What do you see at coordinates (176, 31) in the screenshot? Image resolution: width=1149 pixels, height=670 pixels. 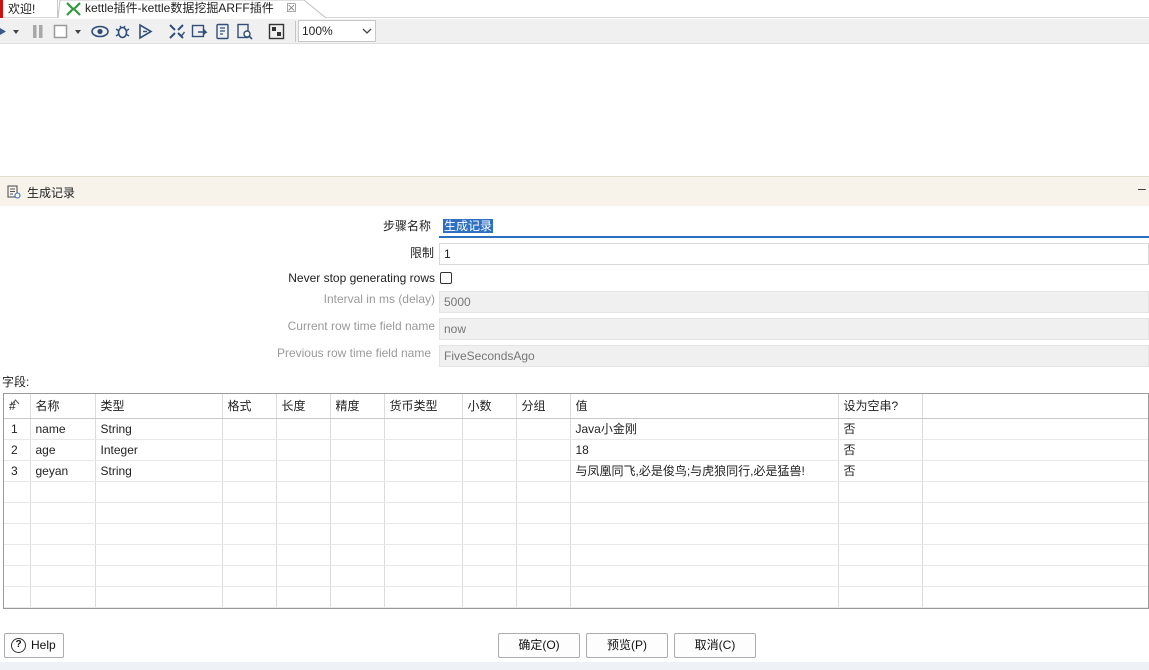 I see `verify-icon` at bounding box center [176, 31].